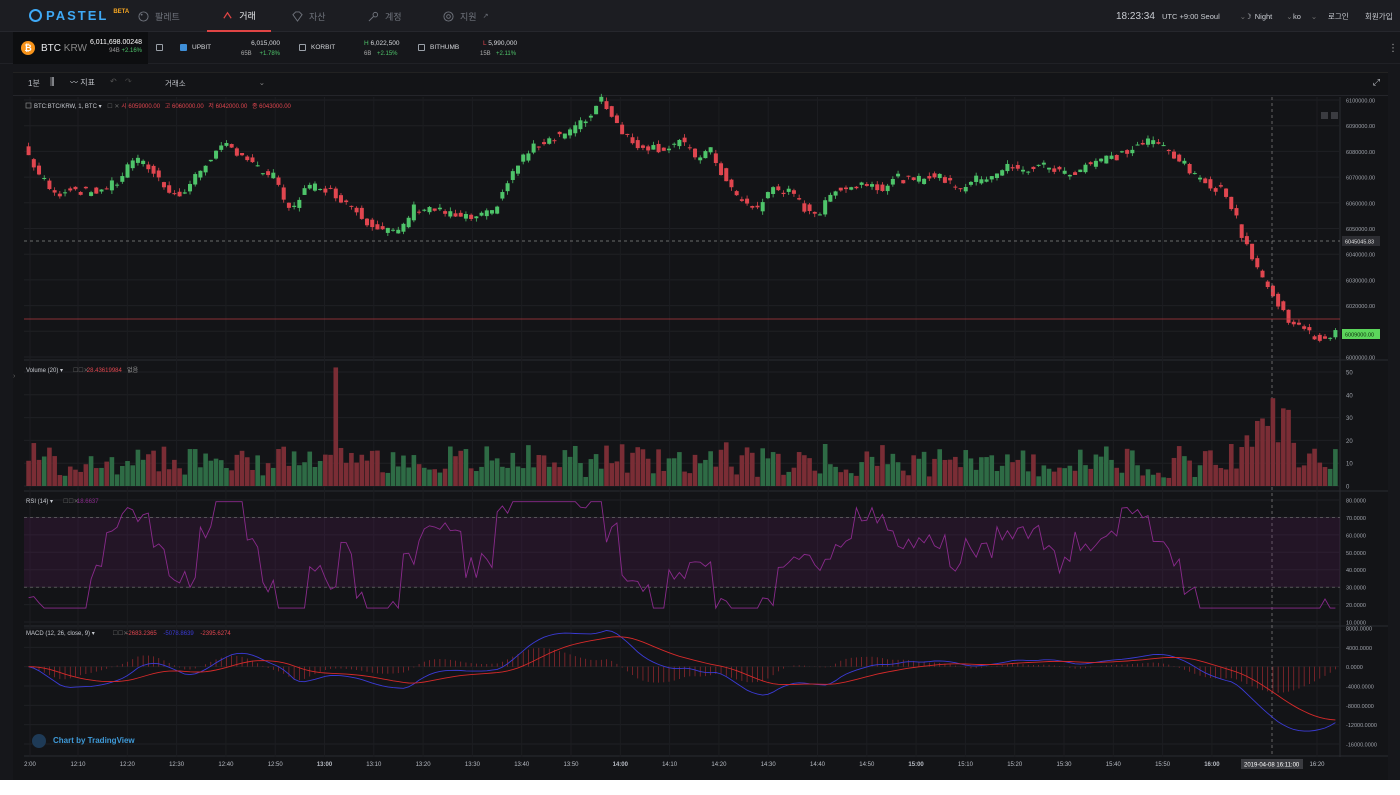 The width and height of the screenshot is (1400, 795). What do you see at coordinates (113, 81) in the screenshot?
I see `undo-icon: ↶` at bounding box center [113, 81].